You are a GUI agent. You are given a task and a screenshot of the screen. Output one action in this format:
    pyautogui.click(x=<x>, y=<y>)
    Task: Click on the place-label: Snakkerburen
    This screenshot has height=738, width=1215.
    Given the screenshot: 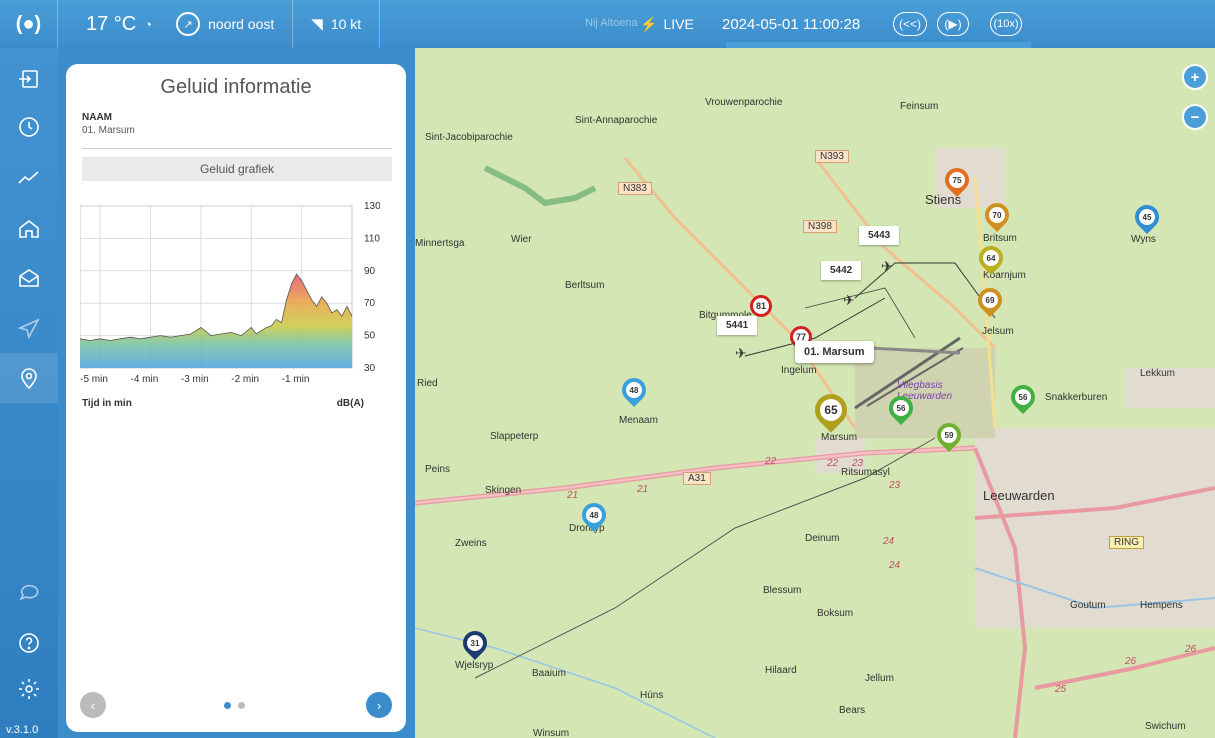 What is the action you would take?
    pyautogui.click(x=1076, y=397)
    